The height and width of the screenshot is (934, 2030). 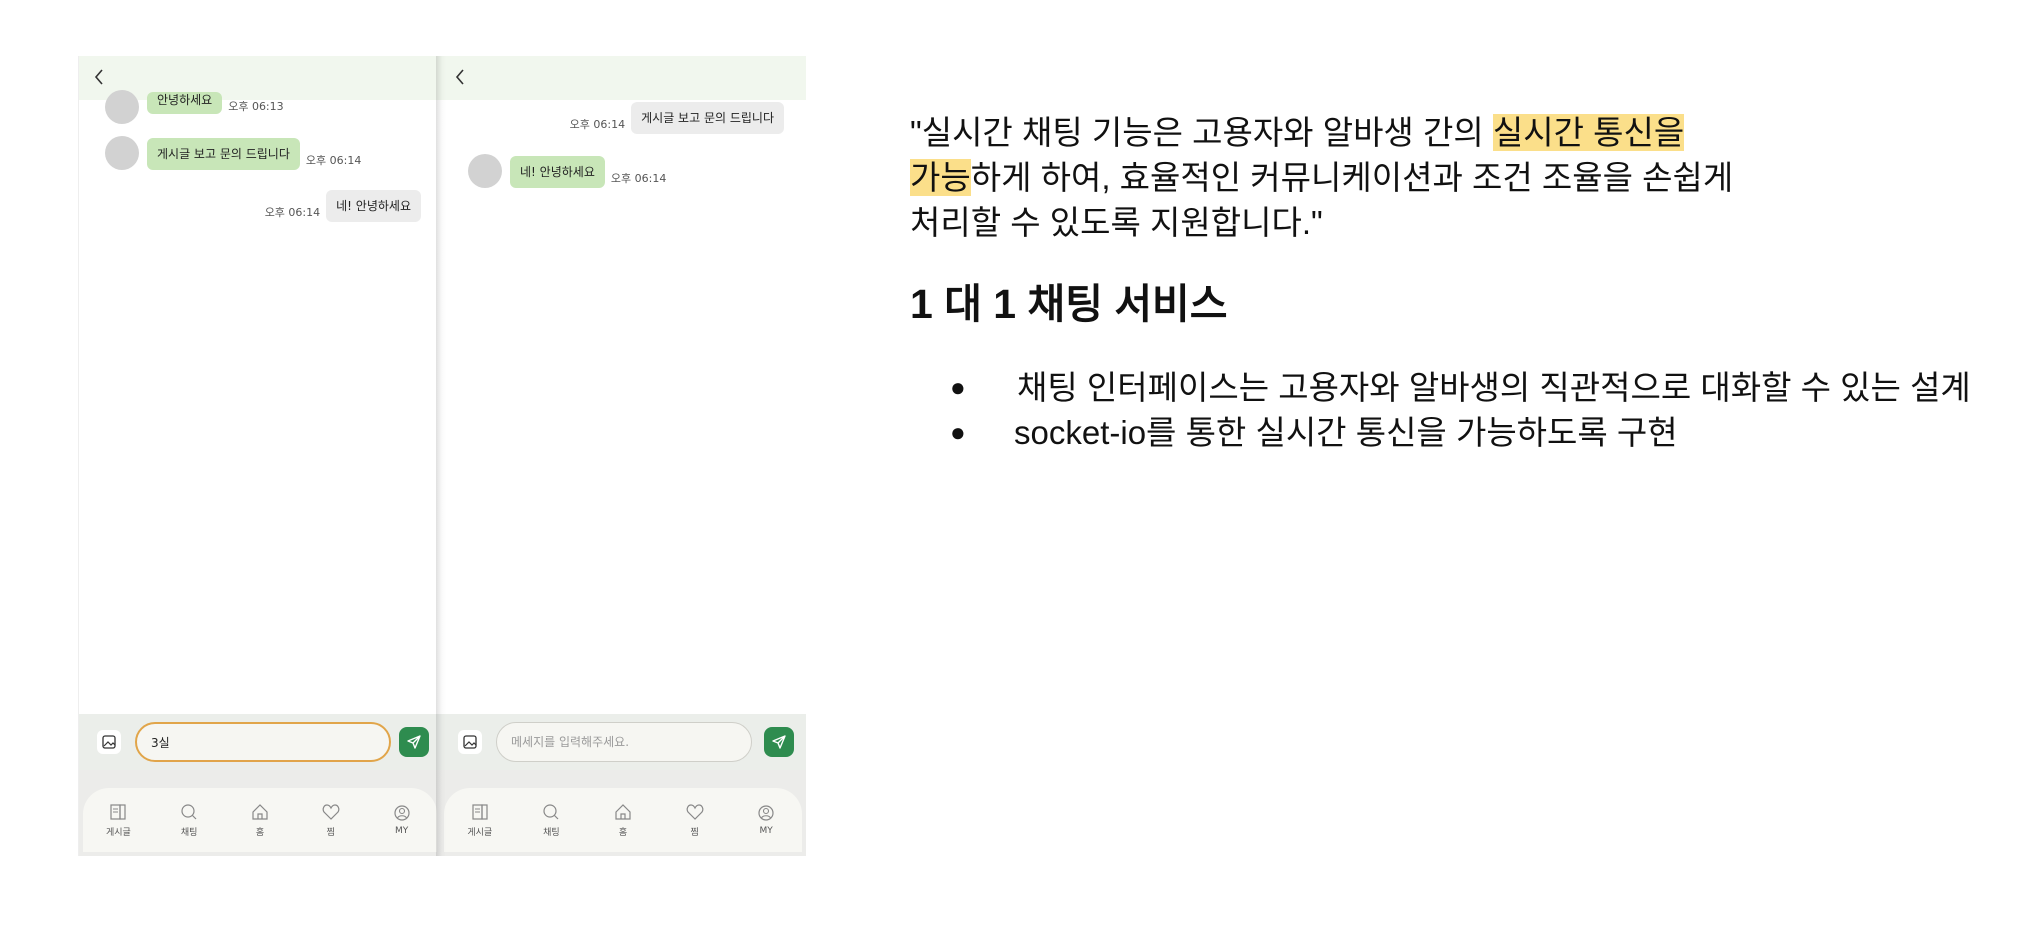 What do you see at coordinates (185, 103) in the screenshot?
I see `message-bubble: 안녕하세요` at bounding box center [185, 103].